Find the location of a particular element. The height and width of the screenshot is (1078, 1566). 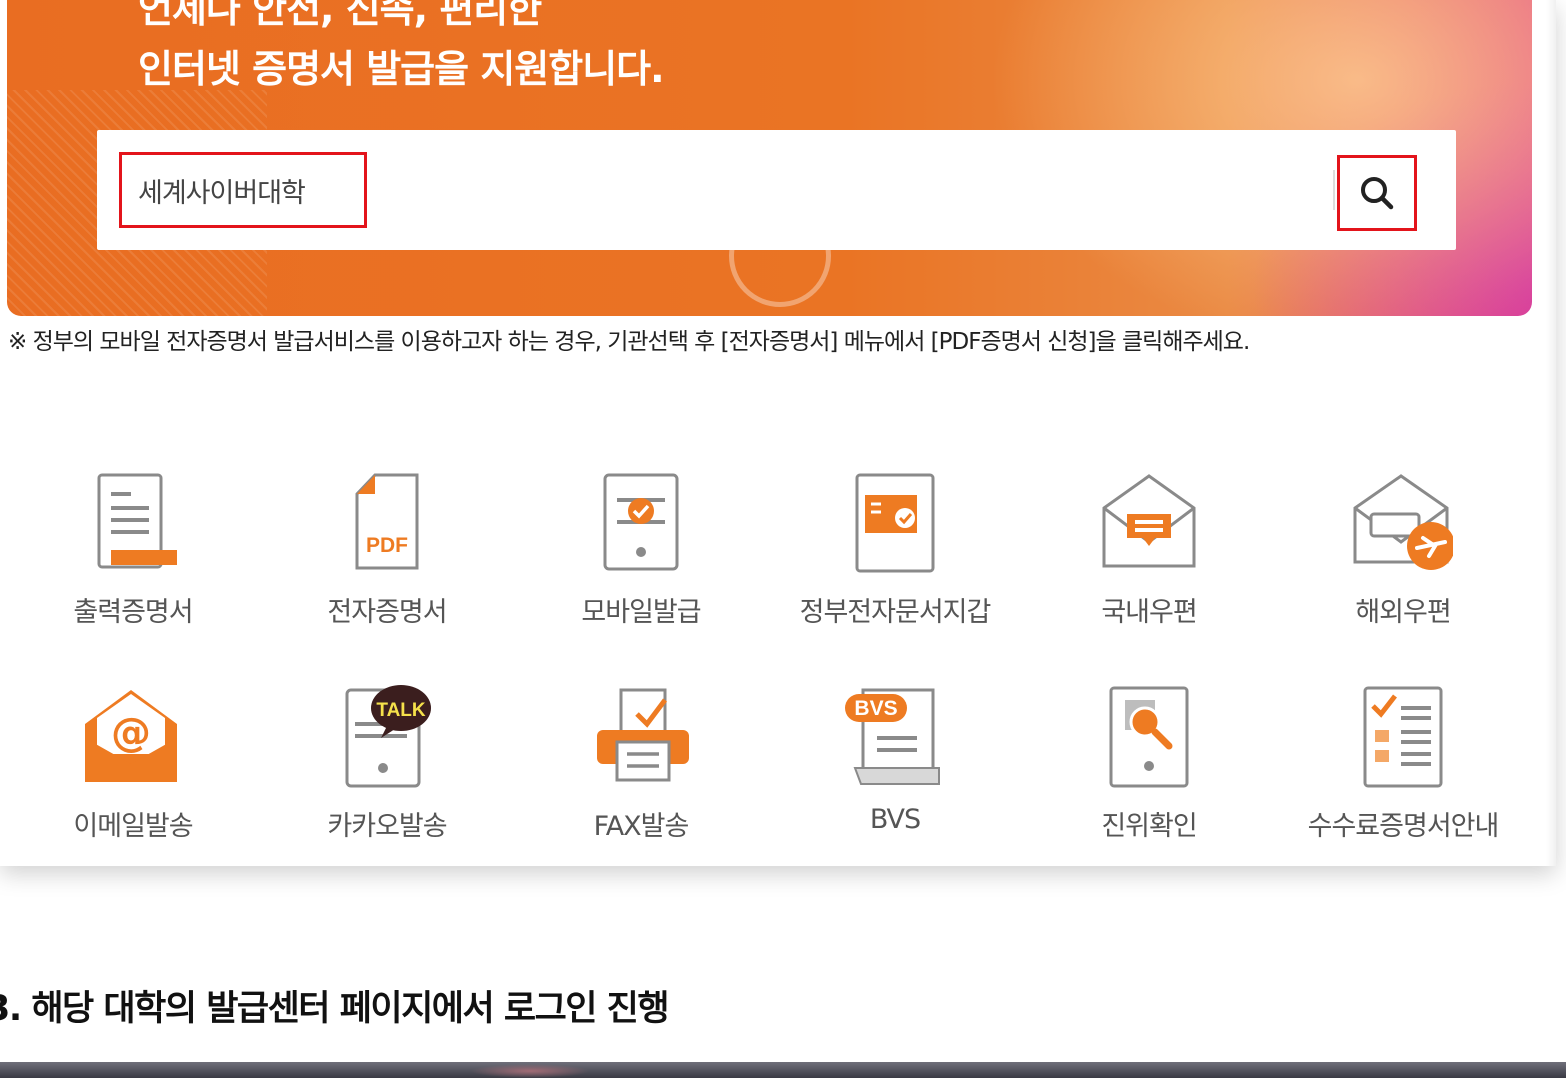

service-mobile-issue: 모바일발급 is located at coordinates (641, 550).